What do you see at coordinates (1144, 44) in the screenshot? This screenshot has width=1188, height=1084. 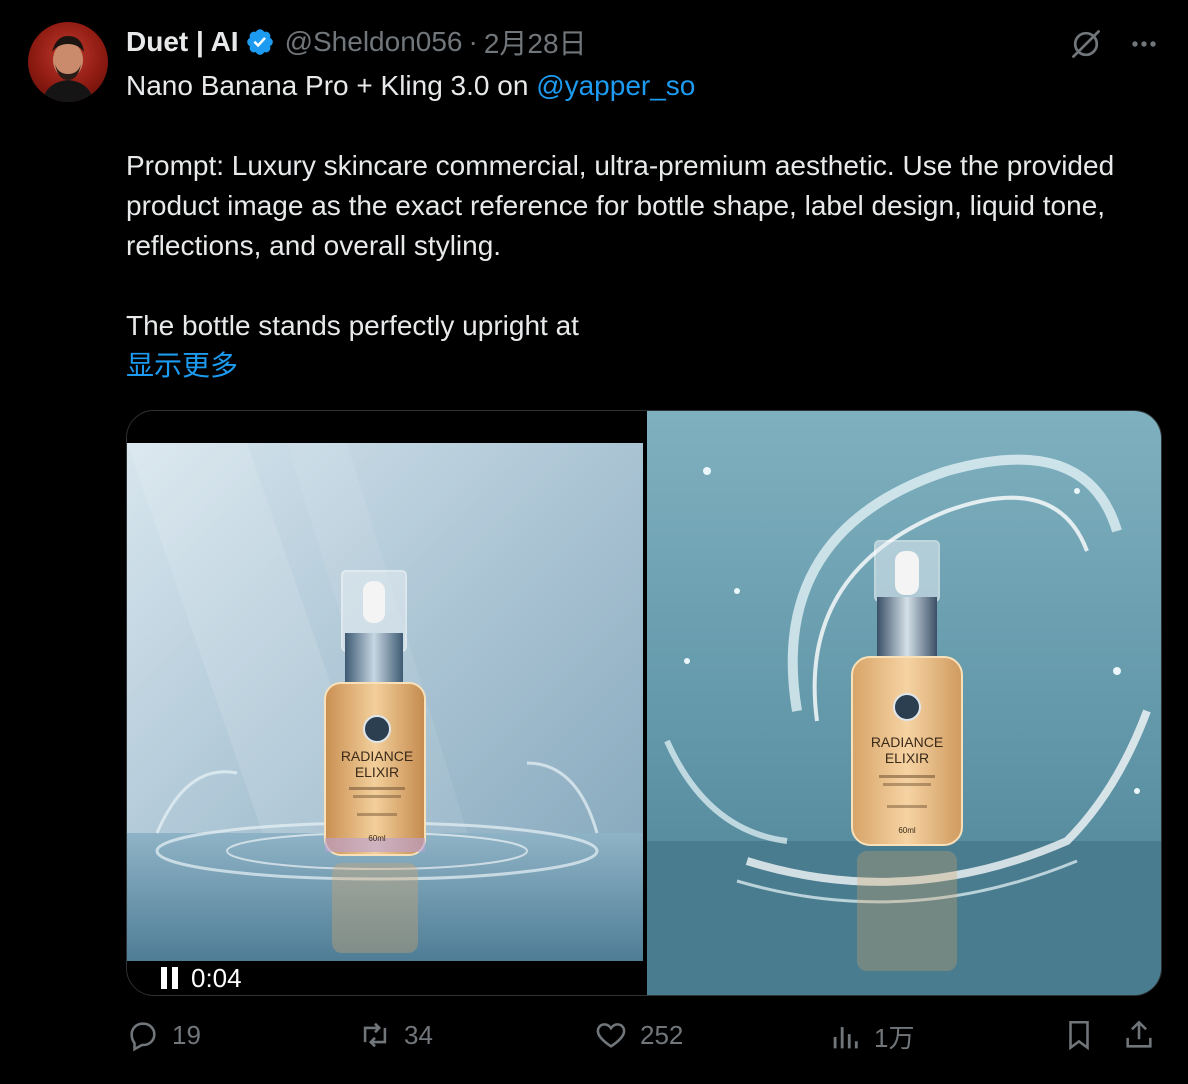 I see `more-options-icon` at bounding box center [1144, 44].